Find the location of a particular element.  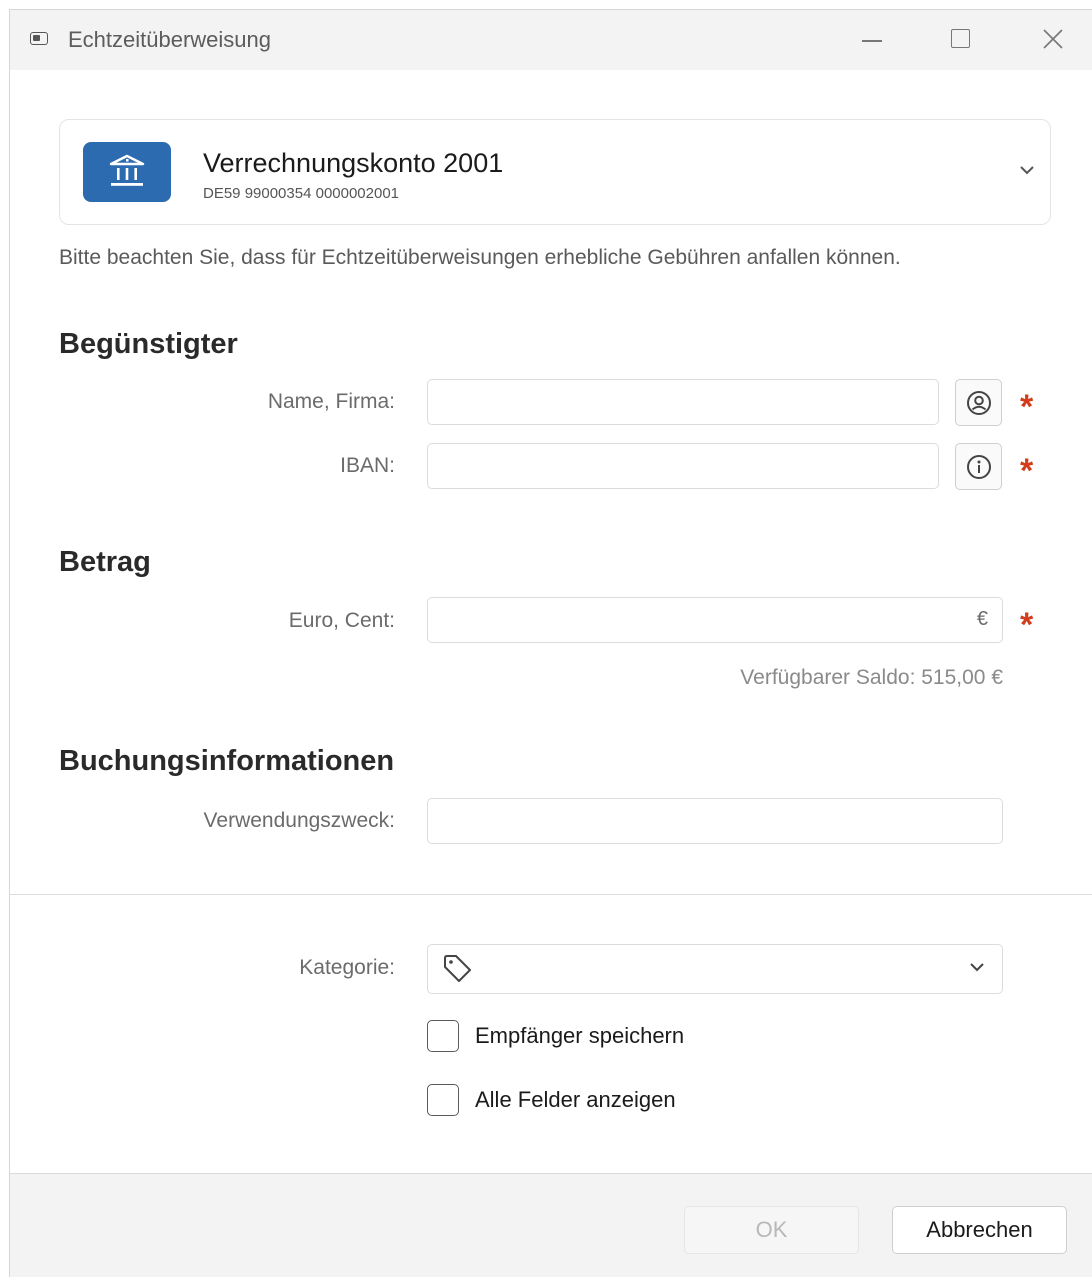

currency-symbol: € is located at coordinates (982, 619).